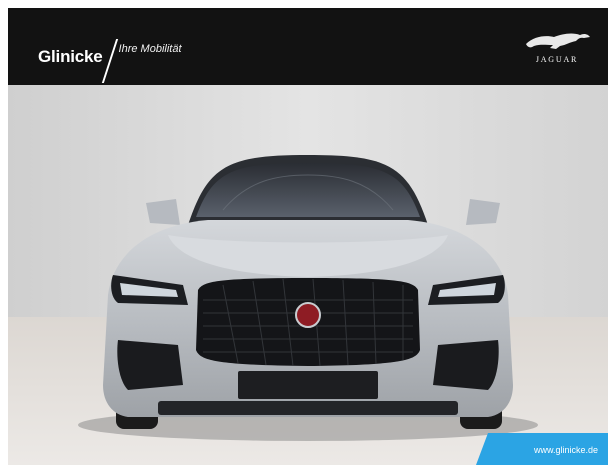 The width and height of the screenshot is (616, 465). I want to click on leaper-icon, so click(558, 41).